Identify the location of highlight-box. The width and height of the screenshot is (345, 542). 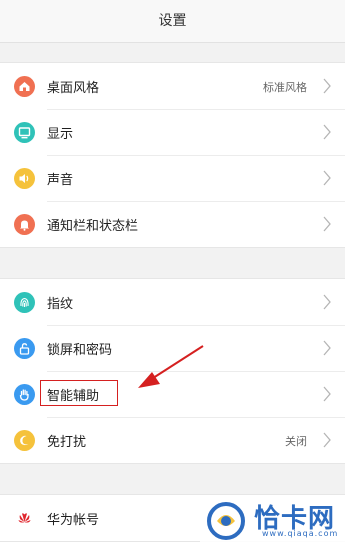
(79, 393).